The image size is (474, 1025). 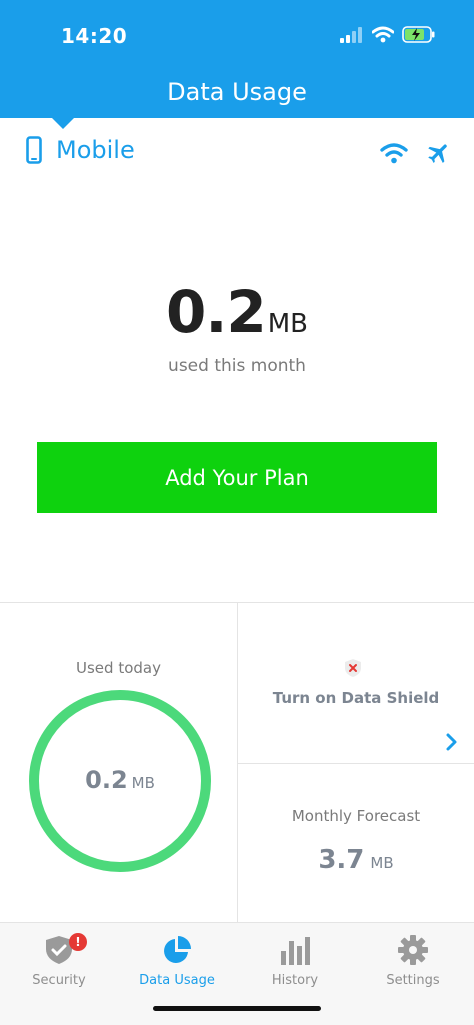 I want to click on wifi-status-icon, so click(x=383, y=34).